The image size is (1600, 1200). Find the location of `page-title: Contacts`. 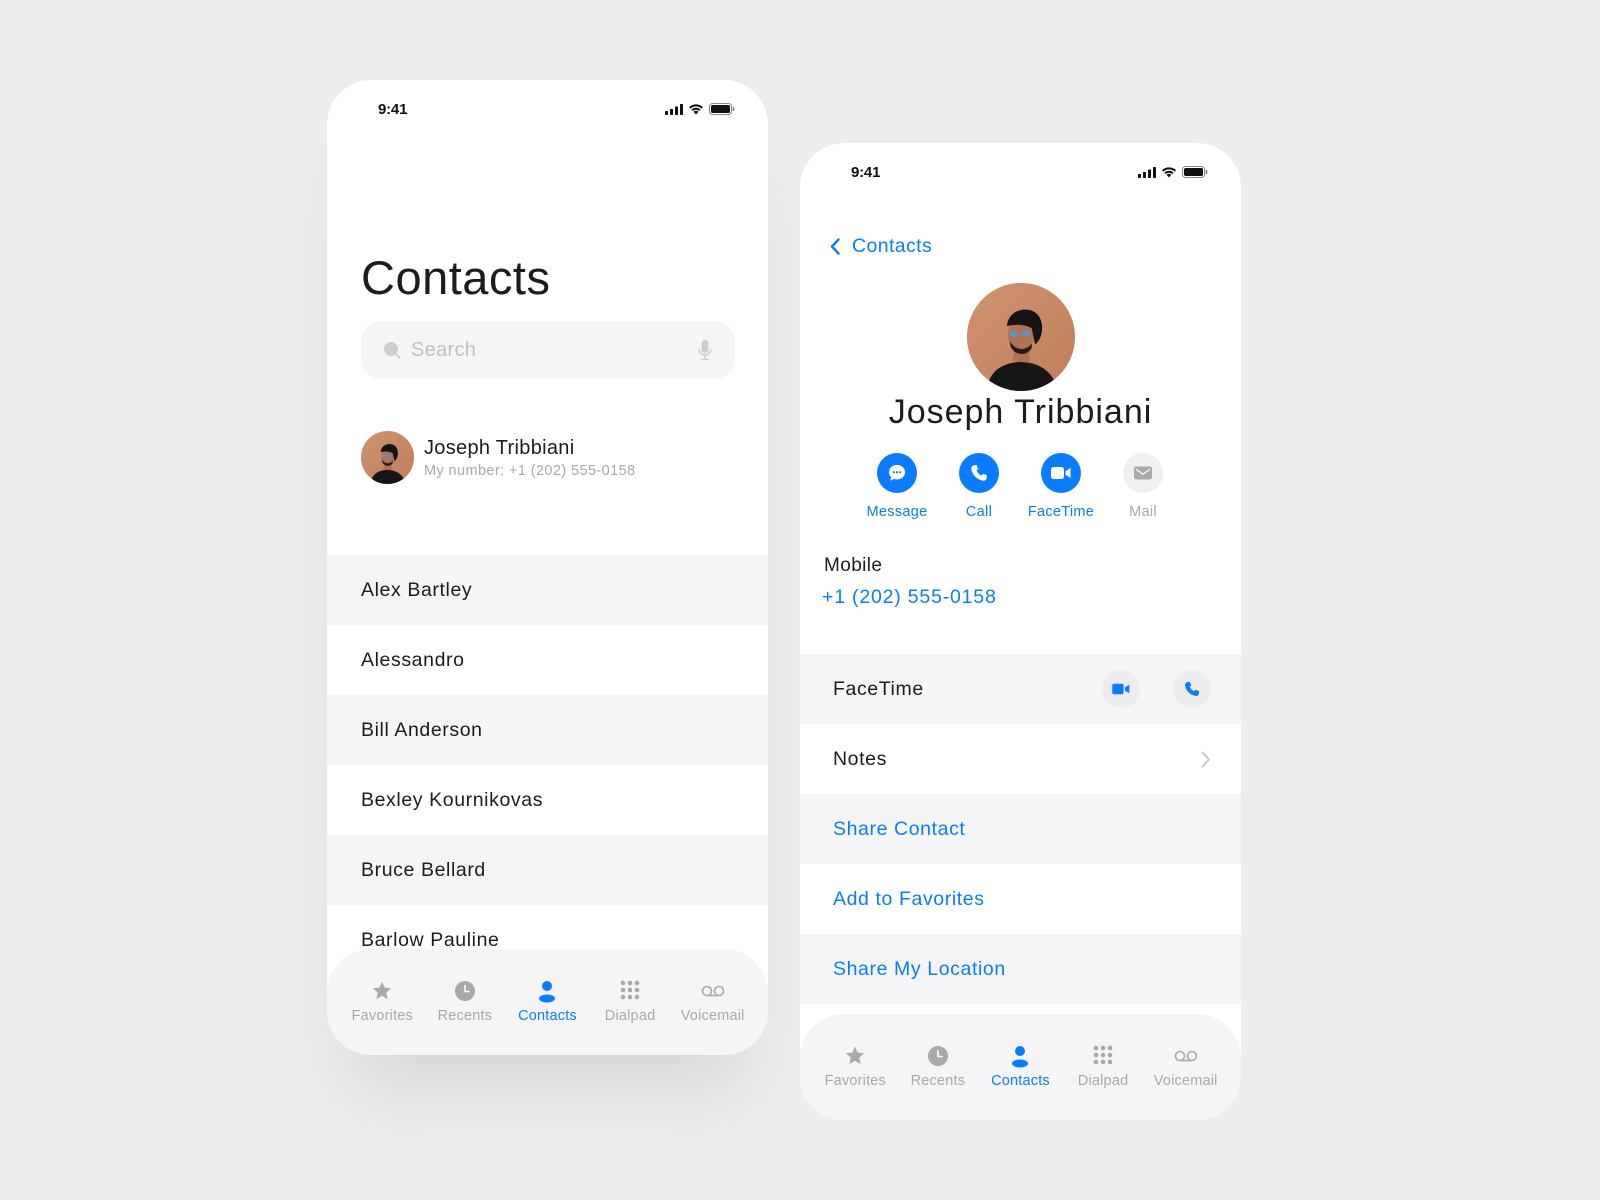

page-title: Contacts is located at coordinates (456, 277).